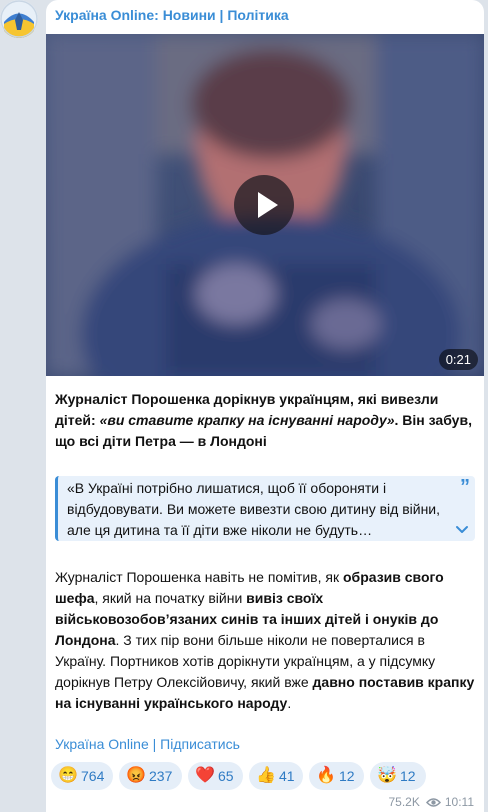 The image size is (488, 812). What do you see at coordinates (161, 776) in the screenshot?
I see `reaction-count: 237` at bounding box center [161, 776].